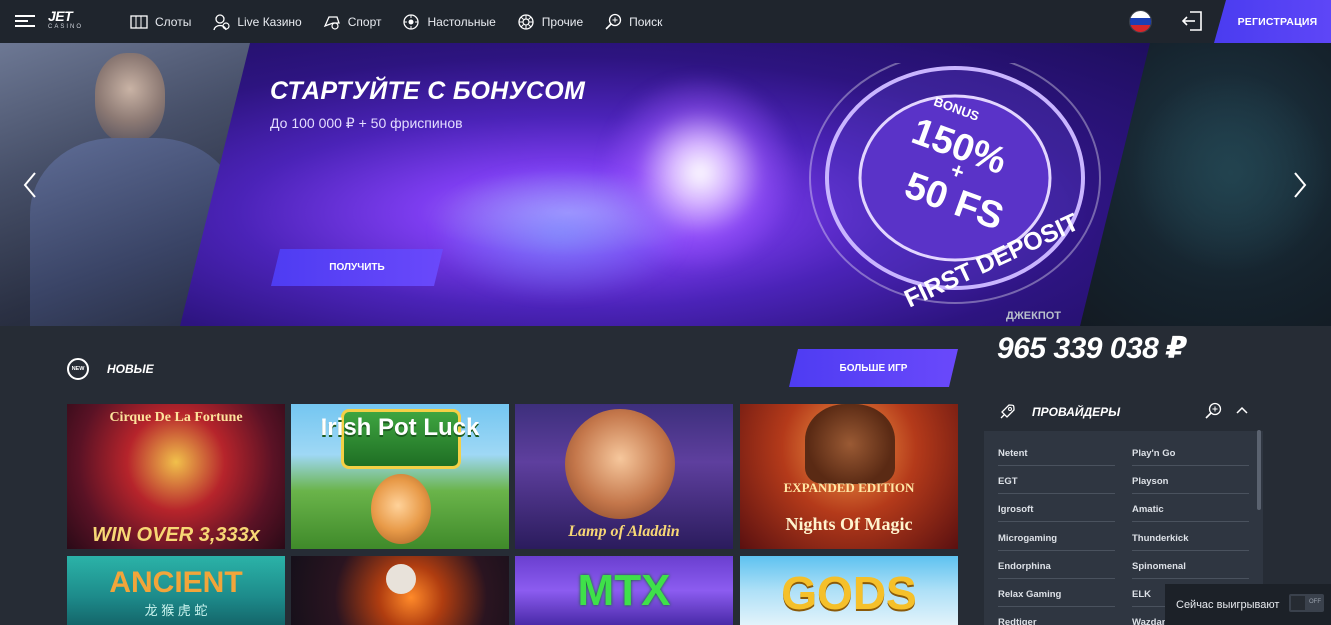  What do you see at coordinates (130, 369) in the screenshot?
I see `section-title-new: НОВЫЕ` at bounding box center [130, 369].